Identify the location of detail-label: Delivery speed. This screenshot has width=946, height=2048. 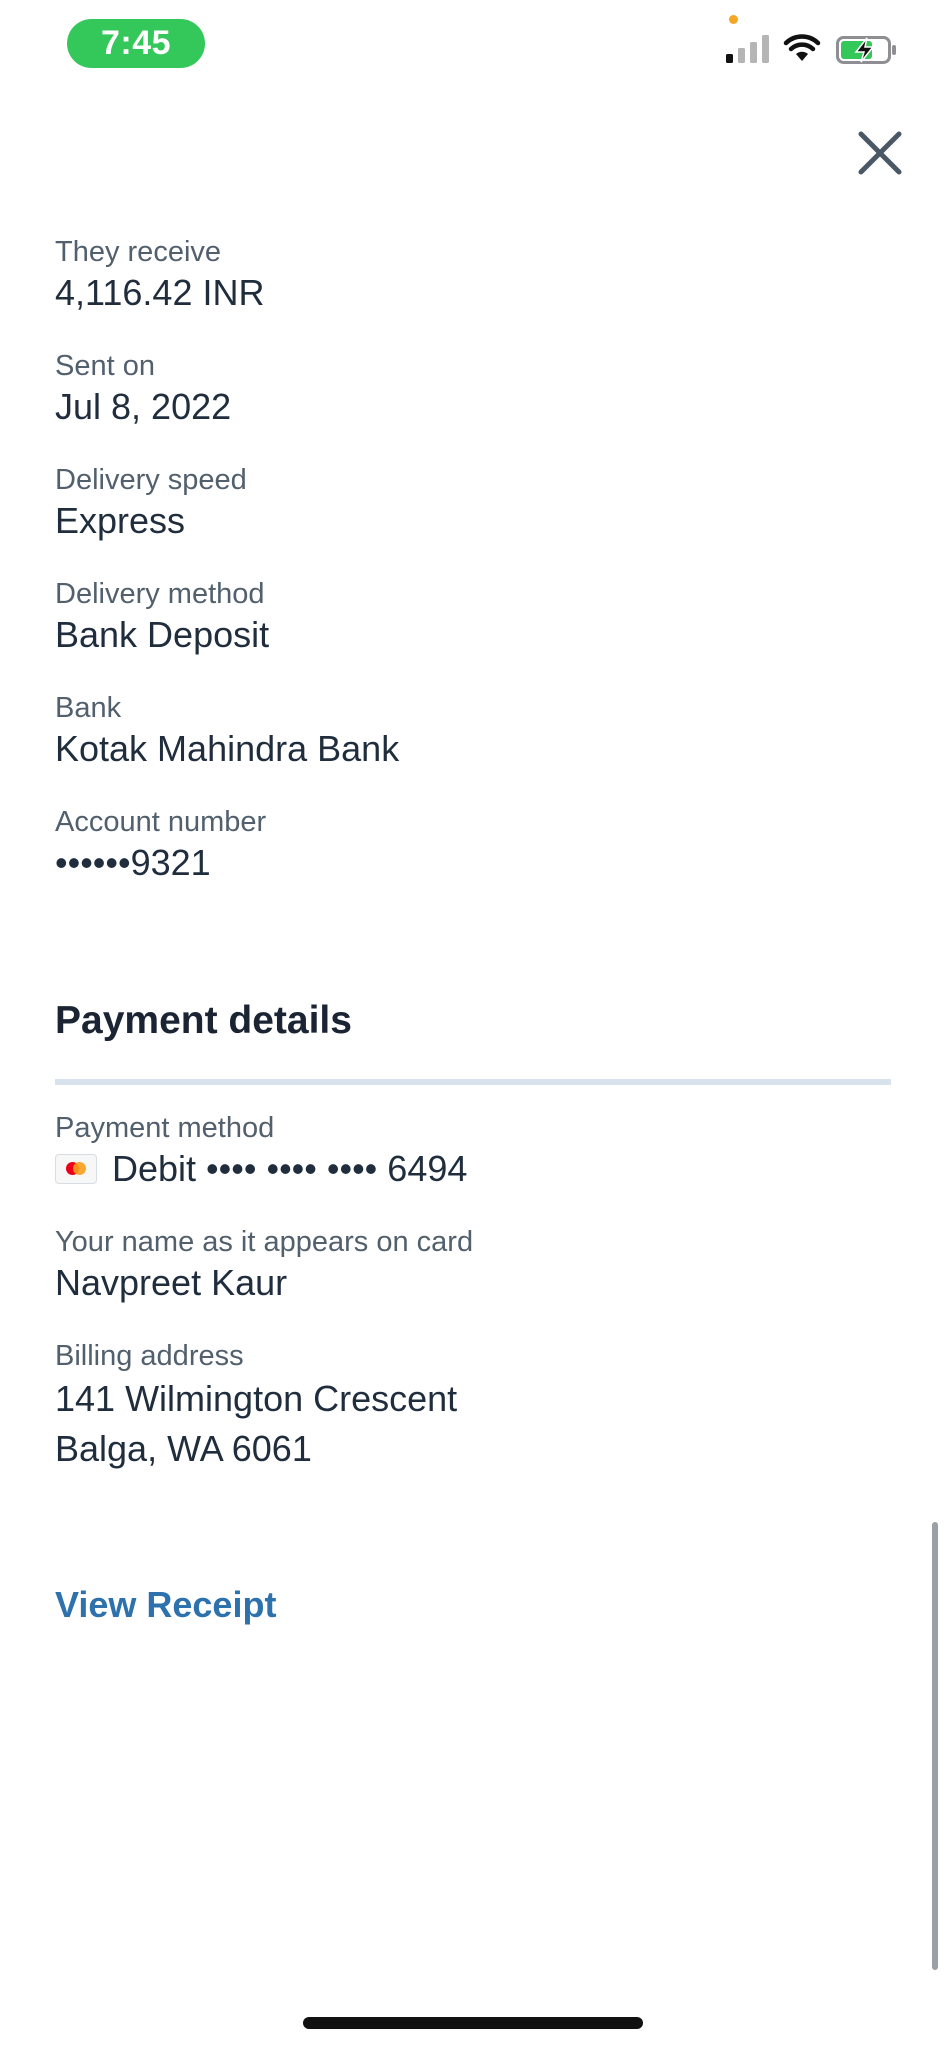
(151, 480).